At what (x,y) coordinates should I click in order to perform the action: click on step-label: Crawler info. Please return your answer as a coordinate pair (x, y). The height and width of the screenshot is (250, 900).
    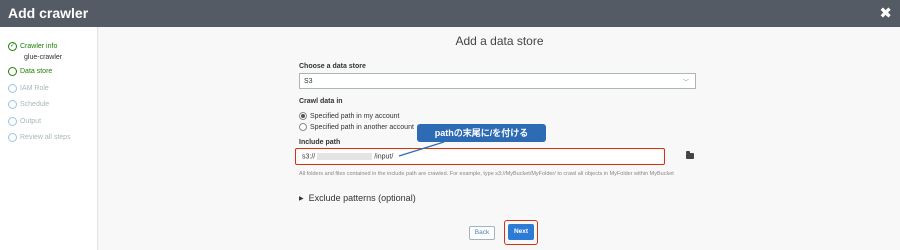
    Looking at the image, I should click on (39, 46).